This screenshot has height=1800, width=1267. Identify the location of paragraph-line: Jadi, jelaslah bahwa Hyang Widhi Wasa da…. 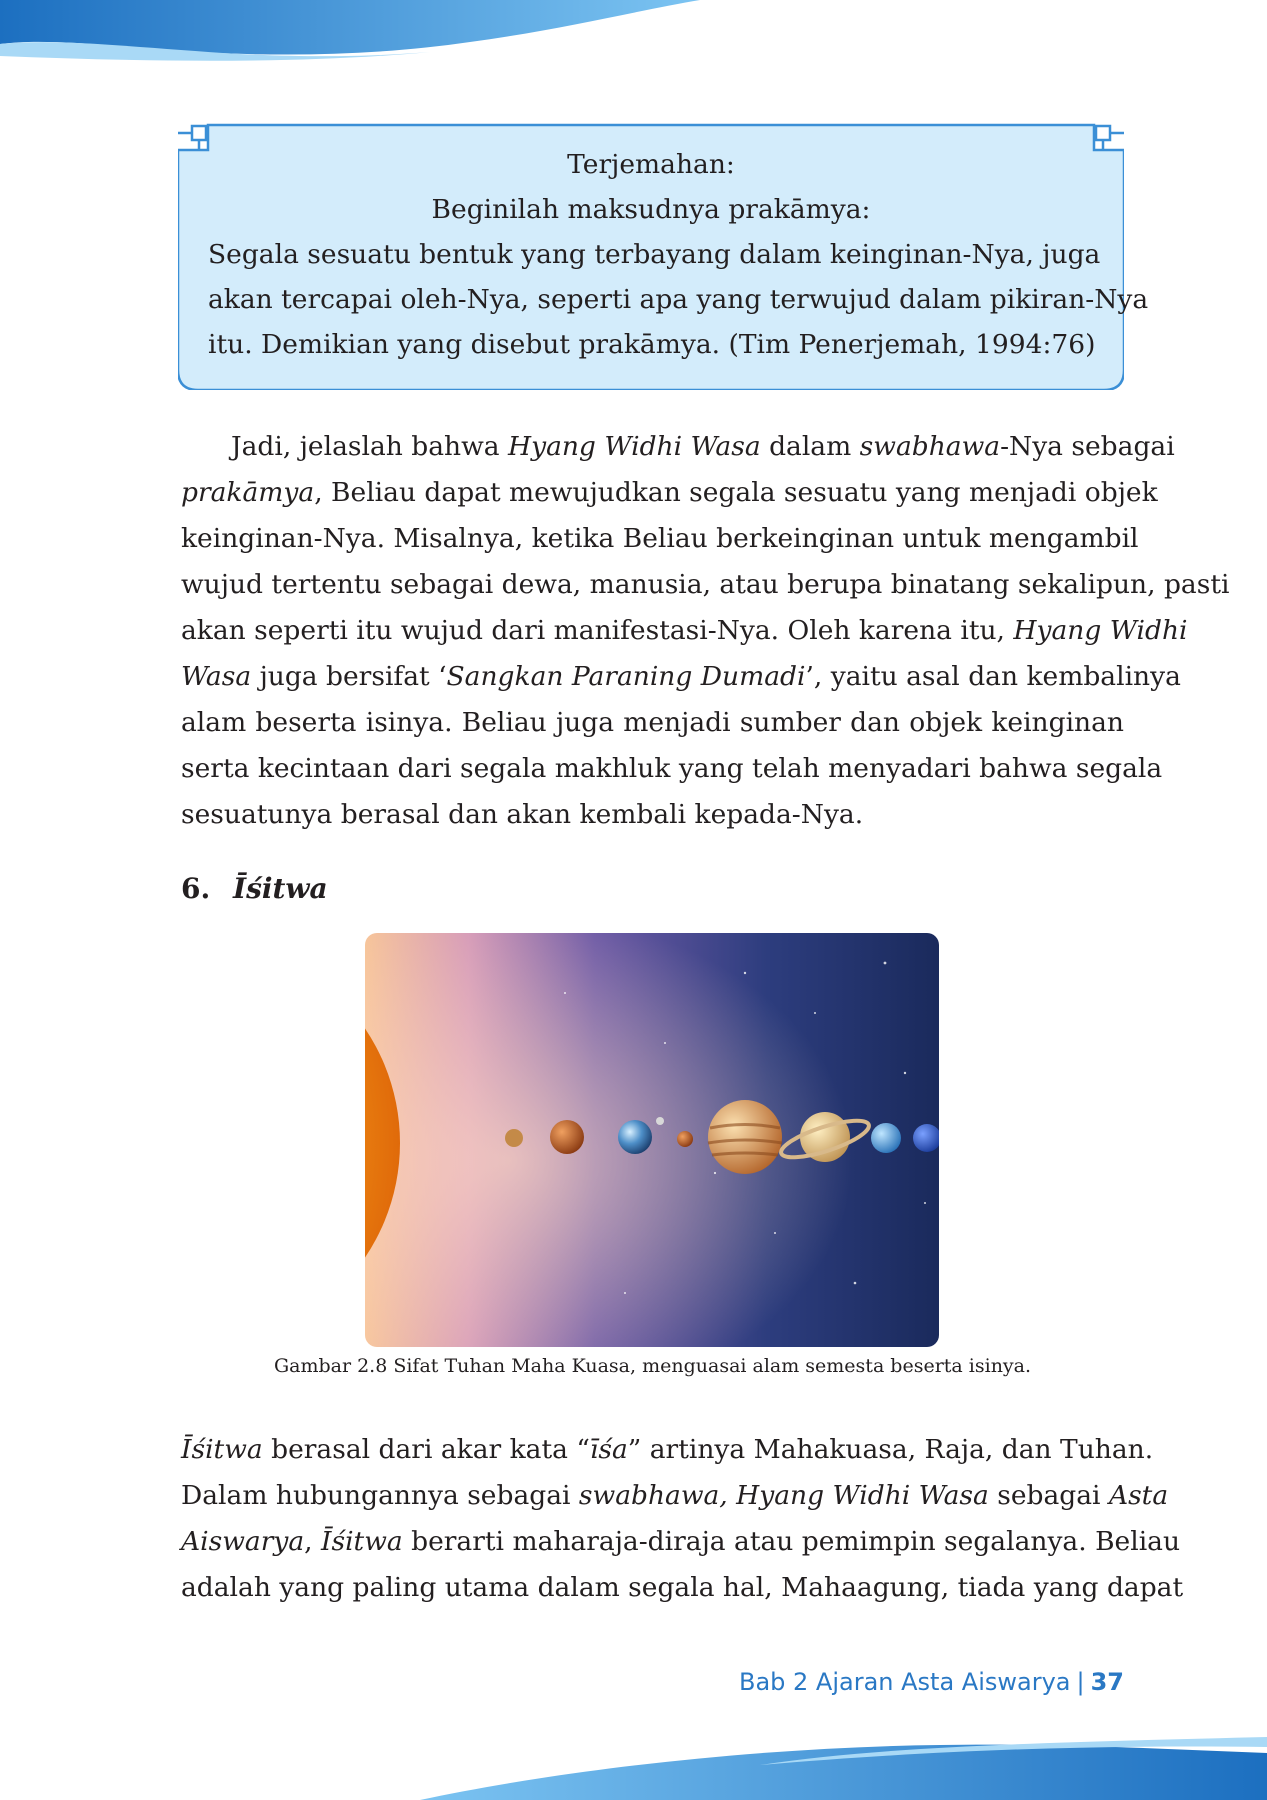
(703, 446).